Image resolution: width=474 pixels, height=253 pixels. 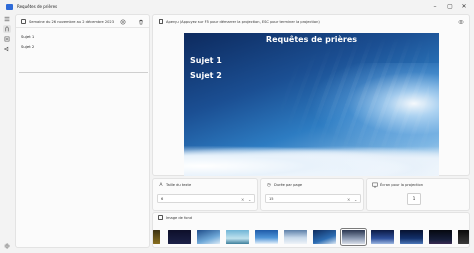 I want to click on preview-topic-2: Sujet 2, so click(x=206, y=75).